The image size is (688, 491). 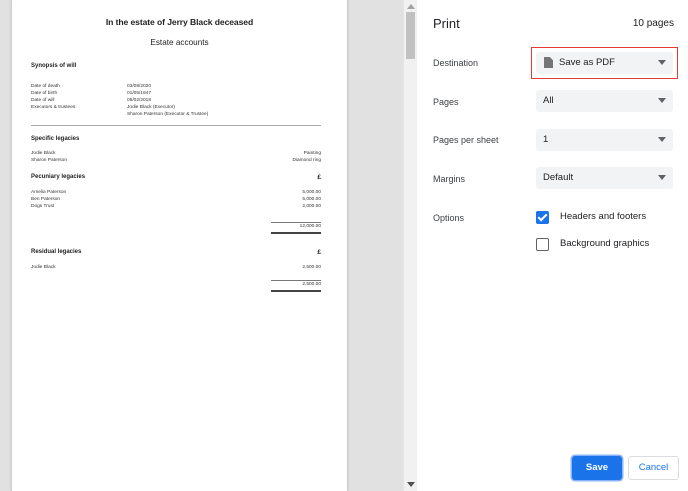 I want to click on background-graphics-checkbox, so click(x=542, y=244).